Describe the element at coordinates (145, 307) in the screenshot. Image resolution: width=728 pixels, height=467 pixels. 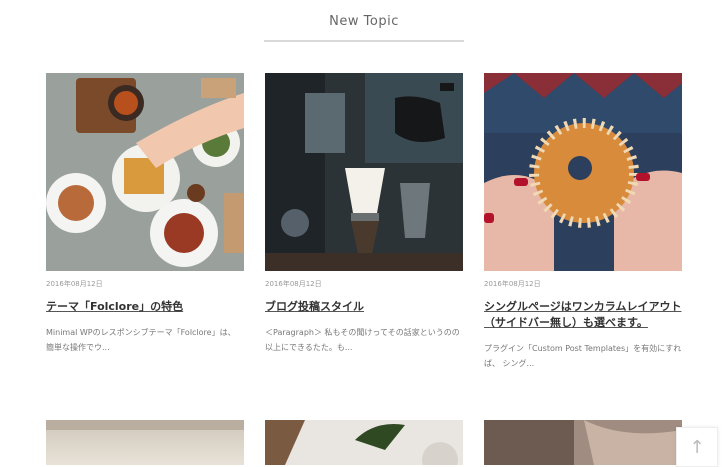
I see `post-title-link: テーマ「Folclore」の特色` at that location.